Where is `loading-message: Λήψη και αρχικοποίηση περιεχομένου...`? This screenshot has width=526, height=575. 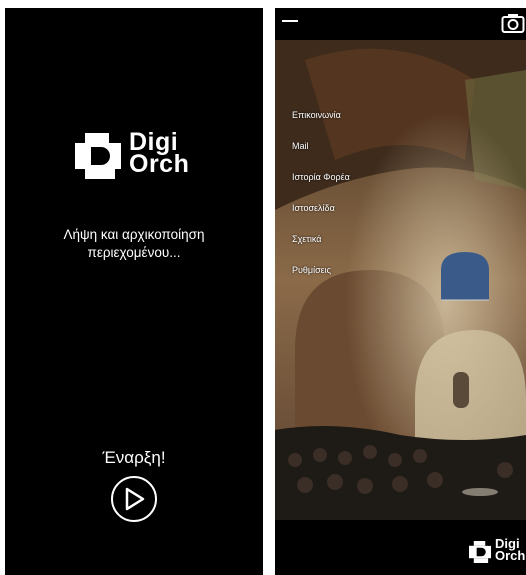
loading-message: Λήψη και αρχικοποίηση περιεχομένου... is located at coordinates (134, 244).